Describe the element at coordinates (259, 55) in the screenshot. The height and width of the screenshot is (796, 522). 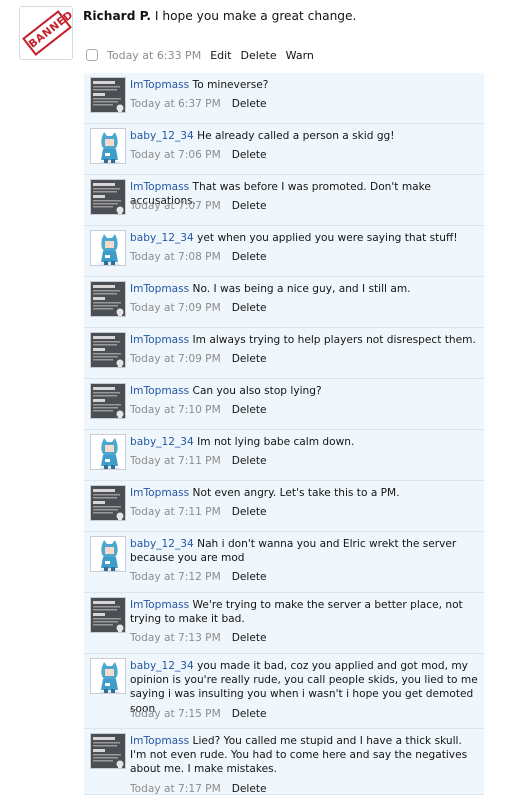
I see `delete-link: Delete` at that location.